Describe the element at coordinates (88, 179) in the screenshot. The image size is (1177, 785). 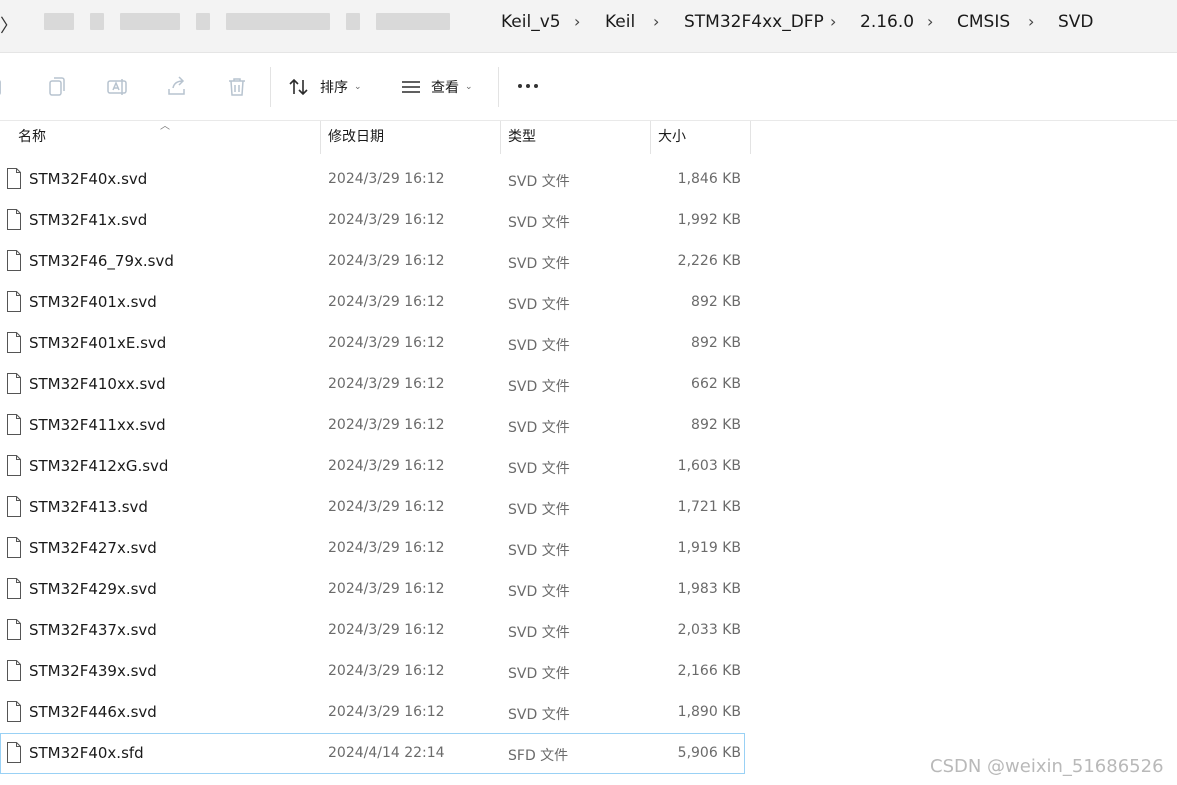
I see `file-name: STM32F40x.svd` at that location.